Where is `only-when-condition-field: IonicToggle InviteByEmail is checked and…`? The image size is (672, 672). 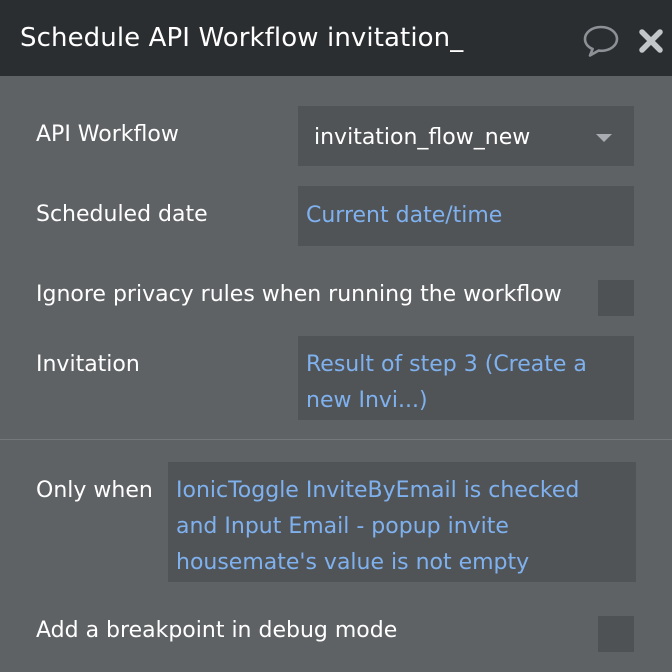
only-when-condition-field: IonicToggle InviteByEmail is checked and… is located at coordinates (402, 522).